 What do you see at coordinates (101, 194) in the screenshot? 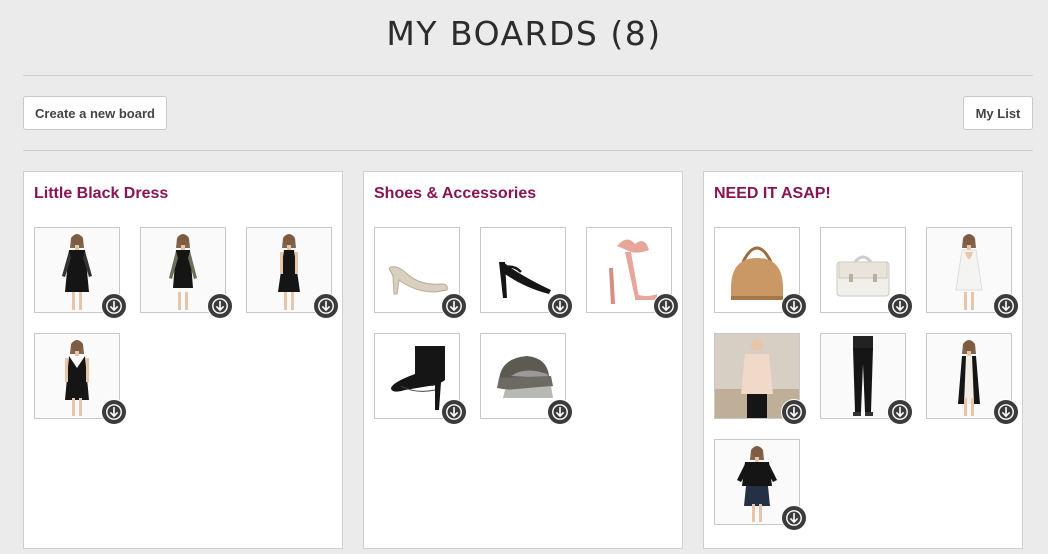
I see `board-title: Little Black Dress` at bounding box center [101, 194].